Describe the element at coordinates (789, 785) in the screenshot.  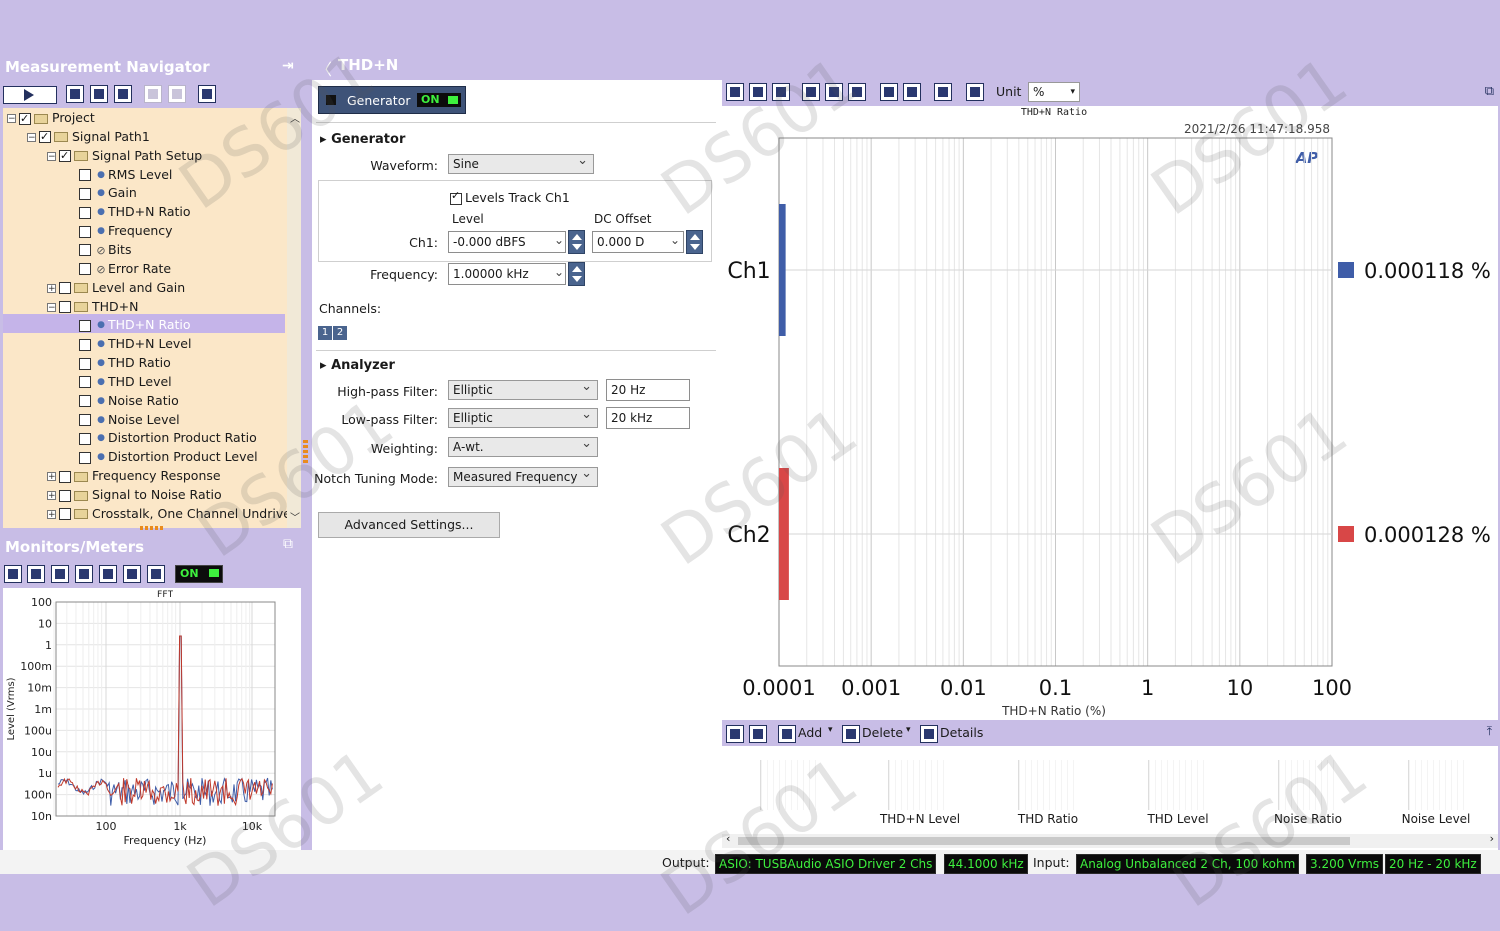
I see `thumbnail-thd-n-ratio` at that location.